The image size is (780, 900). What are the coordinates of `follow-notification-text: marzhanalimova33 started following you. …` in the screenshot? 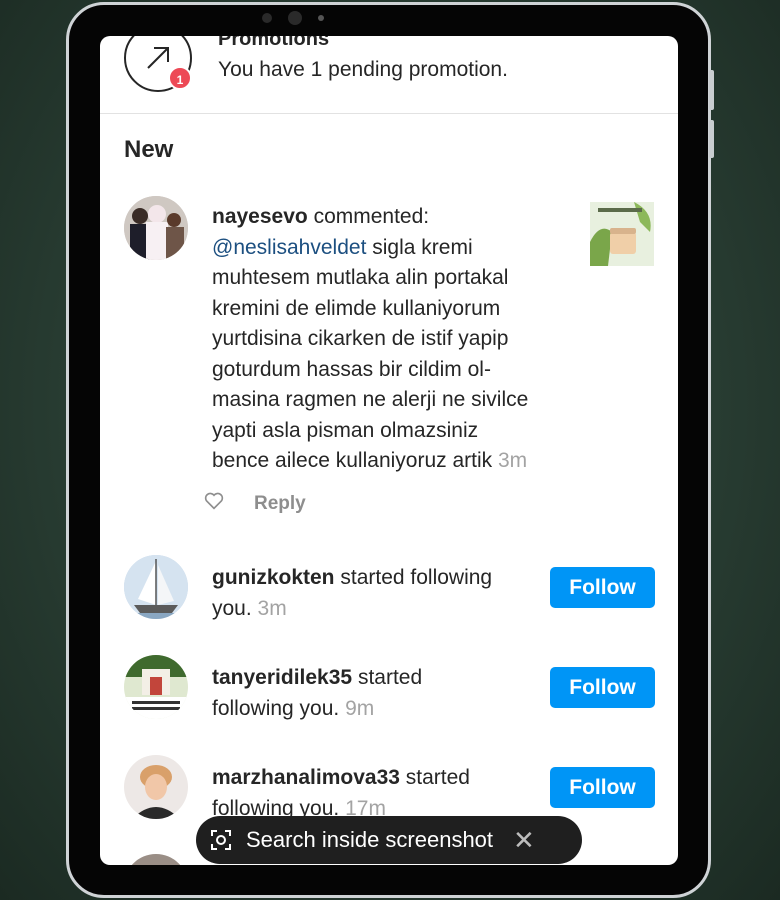 It's located at (377, 793).